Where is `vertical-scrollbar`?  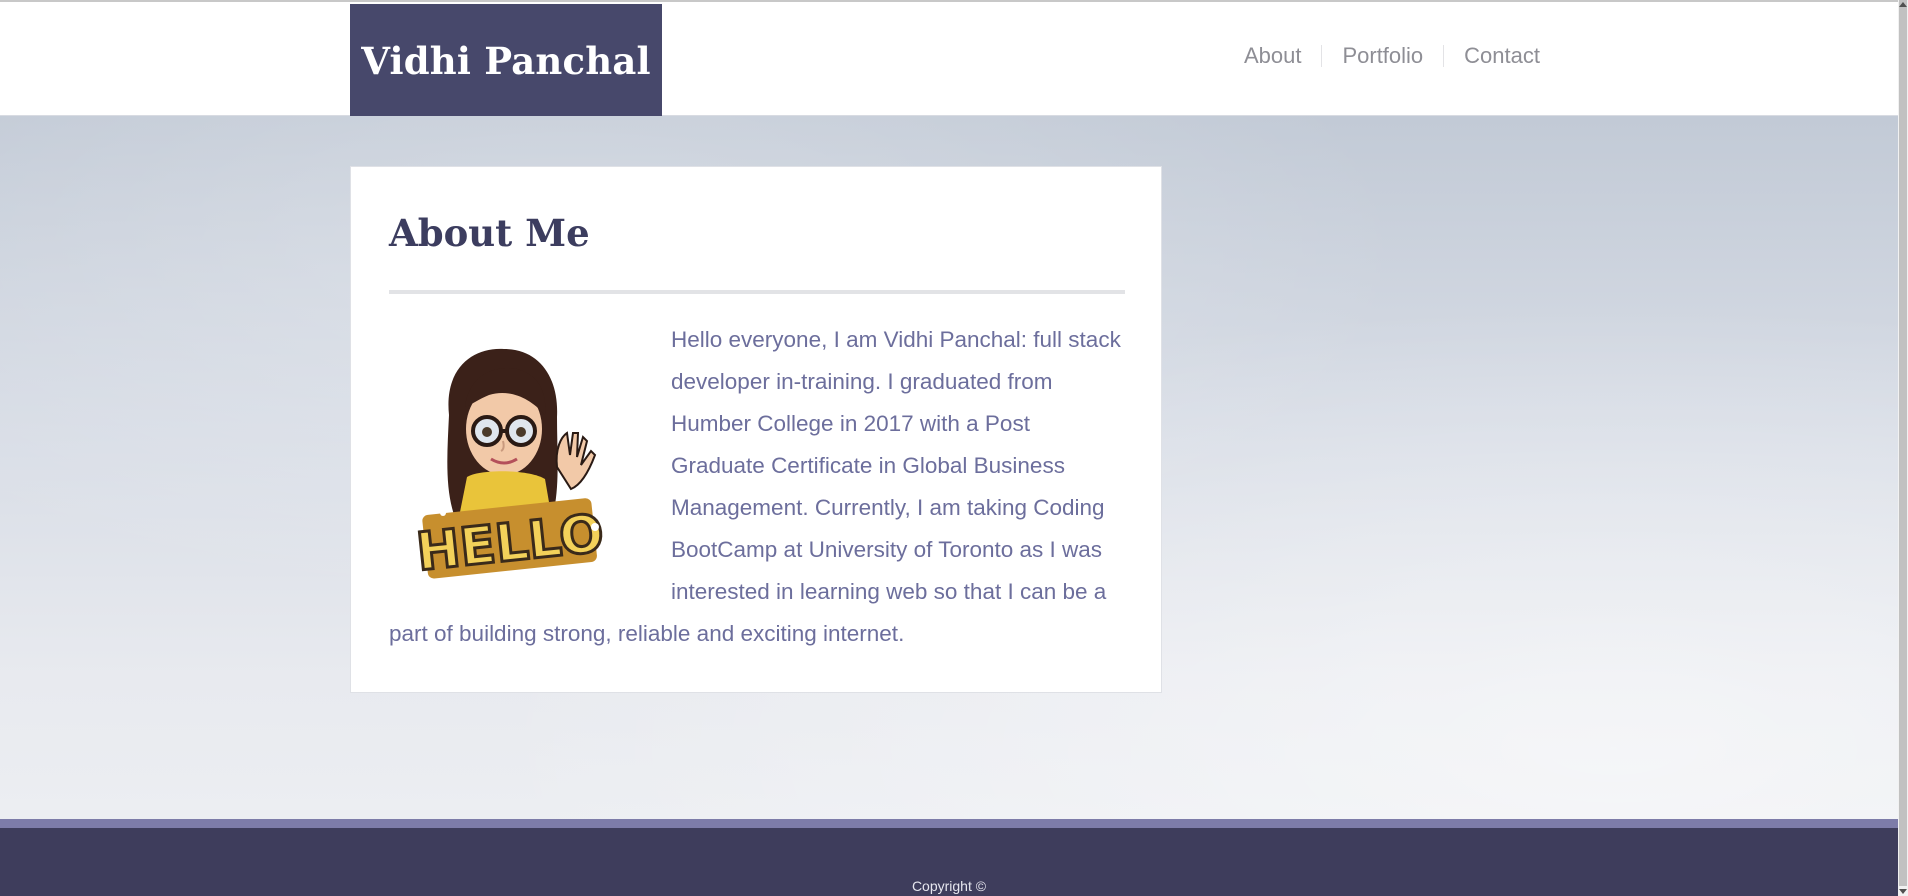
vertical-scrollbar is located at coordinates (1903, 448).